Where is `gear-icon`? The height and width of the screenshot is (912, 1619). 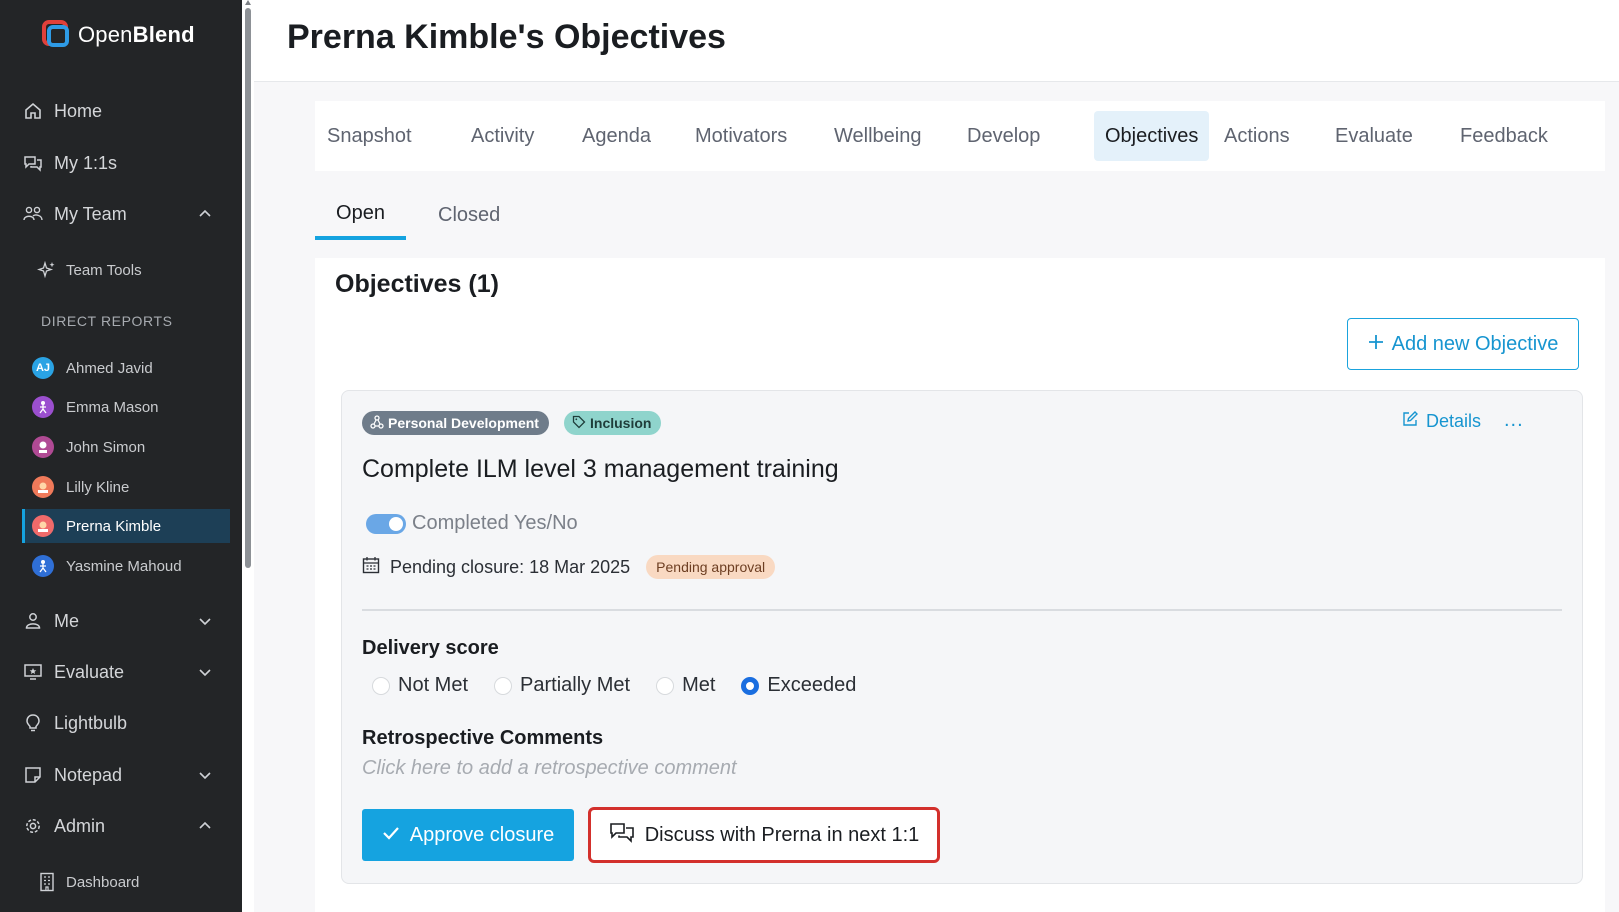 gear-icon is located at coordinates (33, 826).